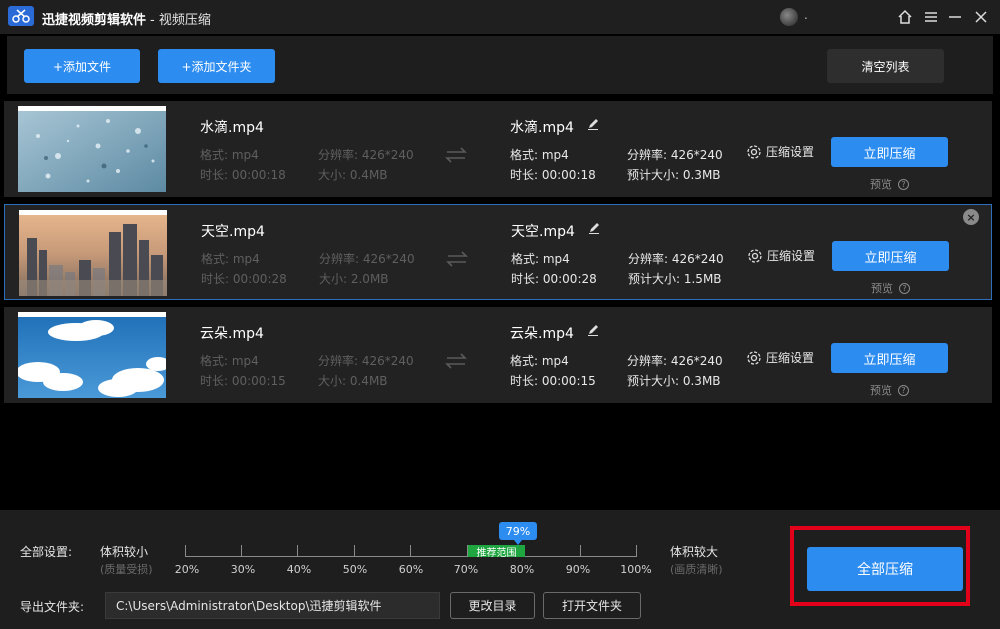  I want to click on source-file-name: 水滴.mp4, so click(232, 128).